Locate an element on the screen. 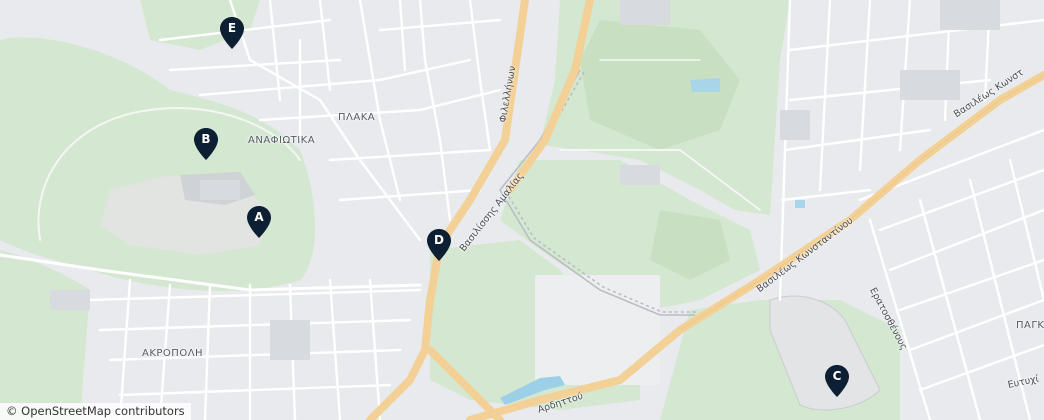  place-label-plaka: ΠΛΑΚΑ is located at coordinates (357, 117).